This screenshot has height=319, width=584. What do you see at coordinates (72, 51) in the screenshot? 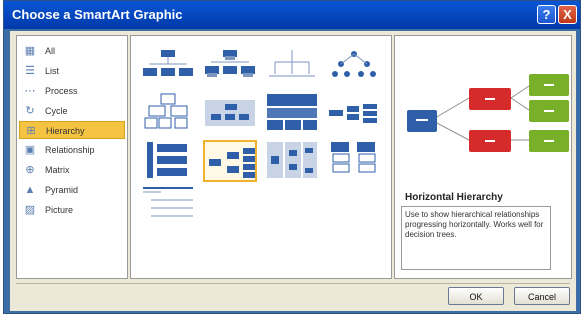
I see `category-all: ▦ All` at bounding box center [72, 51].